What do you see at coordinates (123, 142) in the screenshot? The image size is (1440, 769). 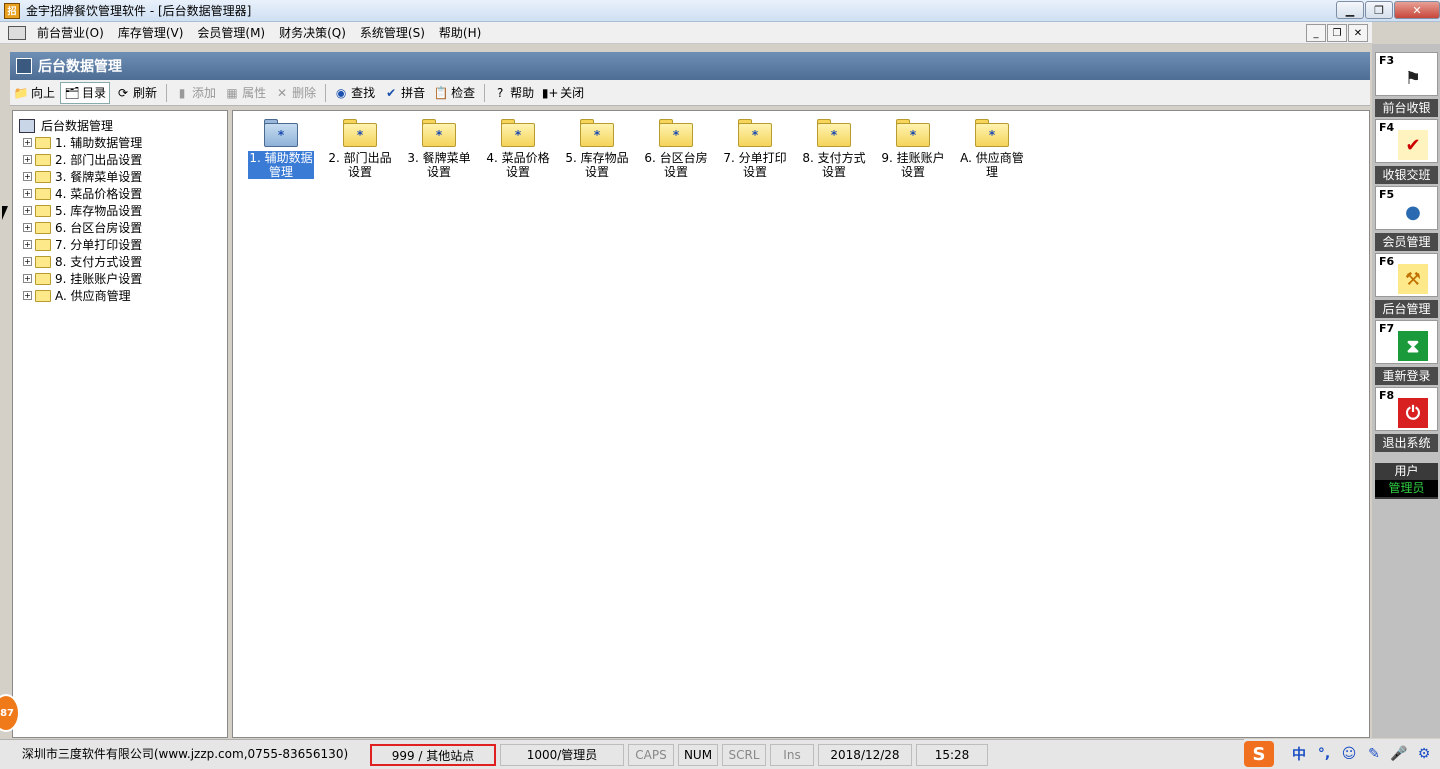 I see `tree-item: +1. 辅助数据管理` at bounding box center [123, 142].